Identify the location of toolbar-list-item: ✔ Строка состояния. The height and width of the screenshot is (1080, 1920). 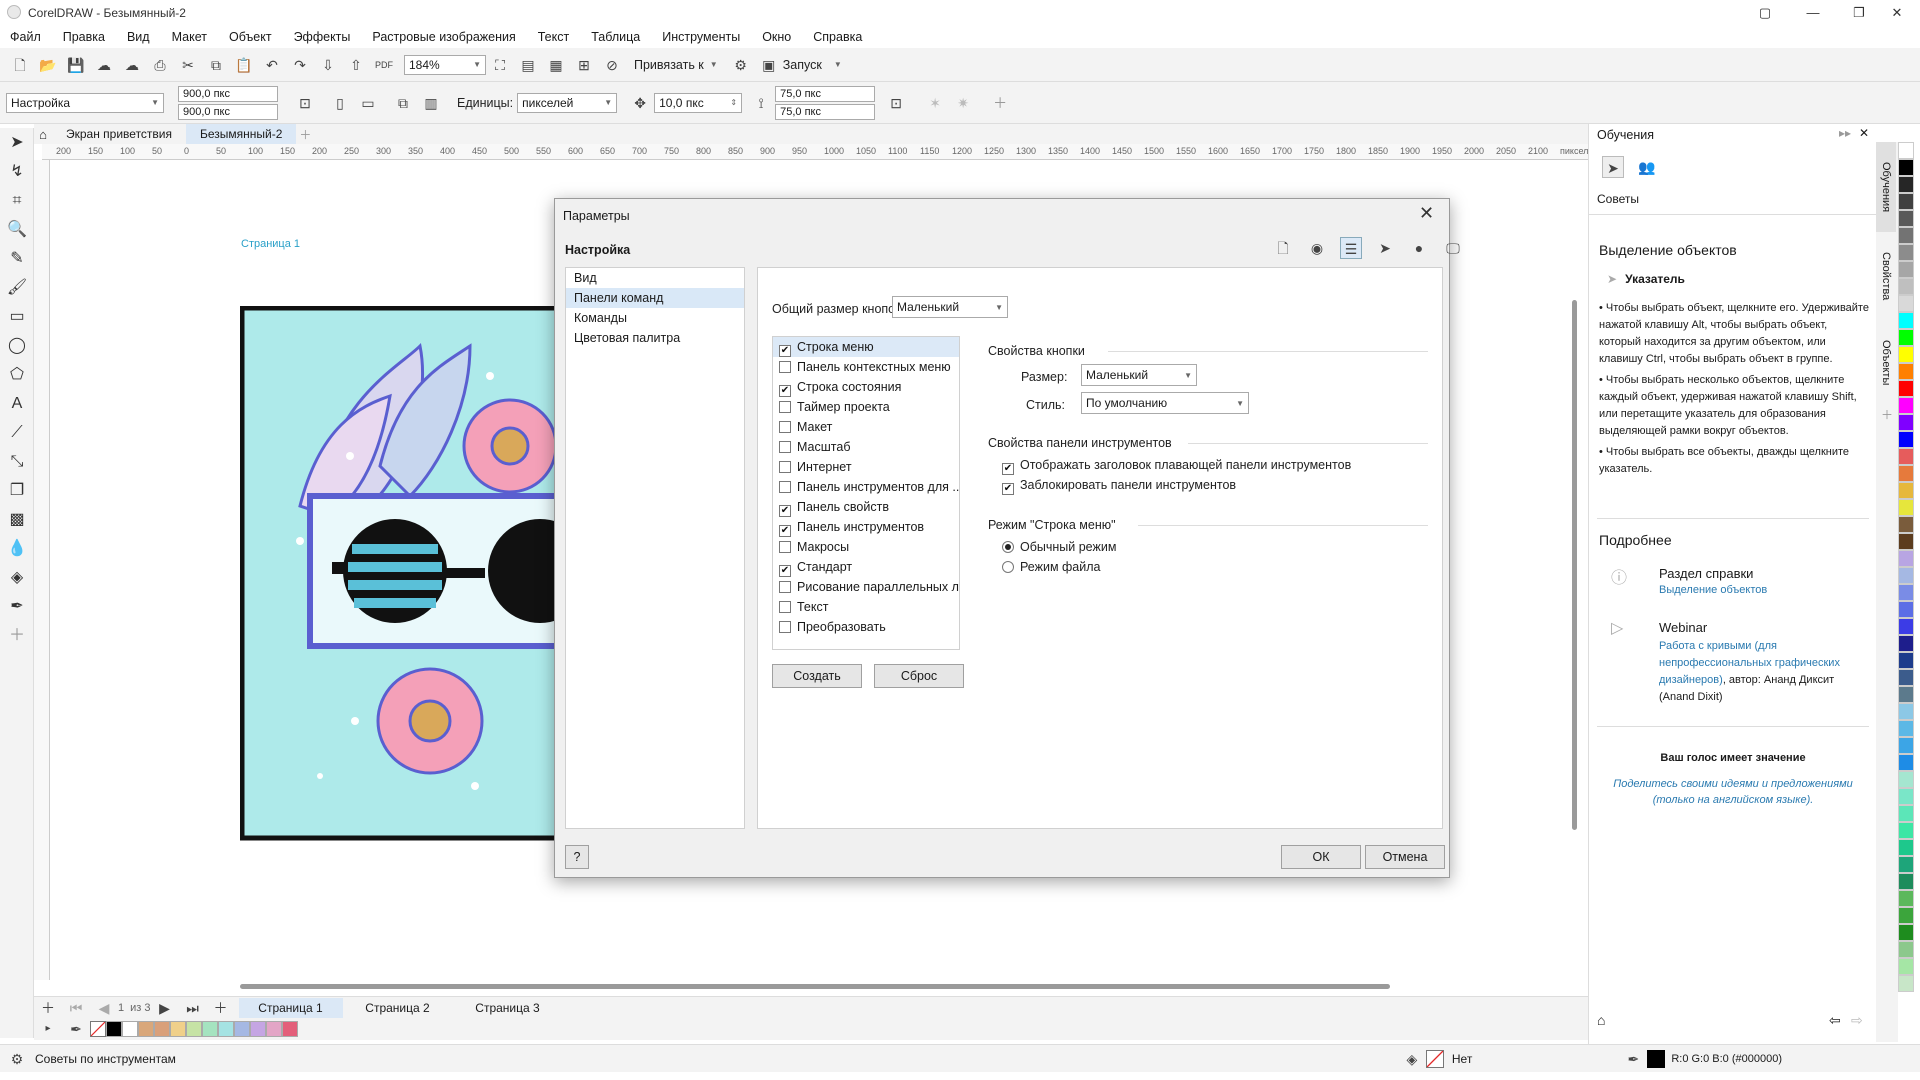
(866, 387).